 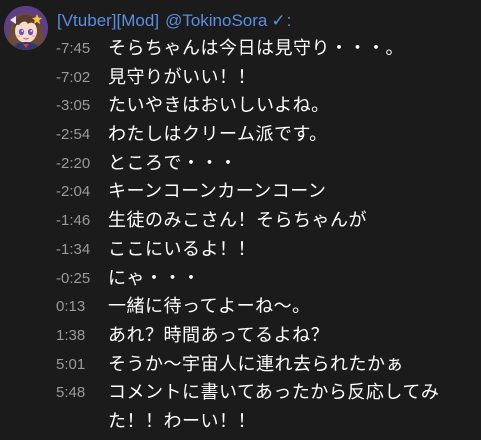 I want to click on message-text: 一緒に待ってよーね〜。, so click(x=209, y=307).